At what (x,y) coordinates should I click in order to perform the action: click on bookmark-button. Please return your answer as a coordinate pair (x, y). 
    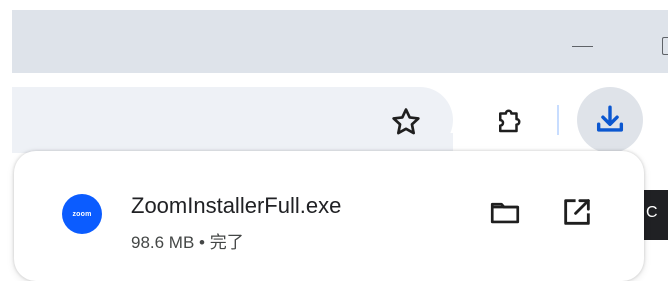
    Looking at the image, I should click on (406, 122).